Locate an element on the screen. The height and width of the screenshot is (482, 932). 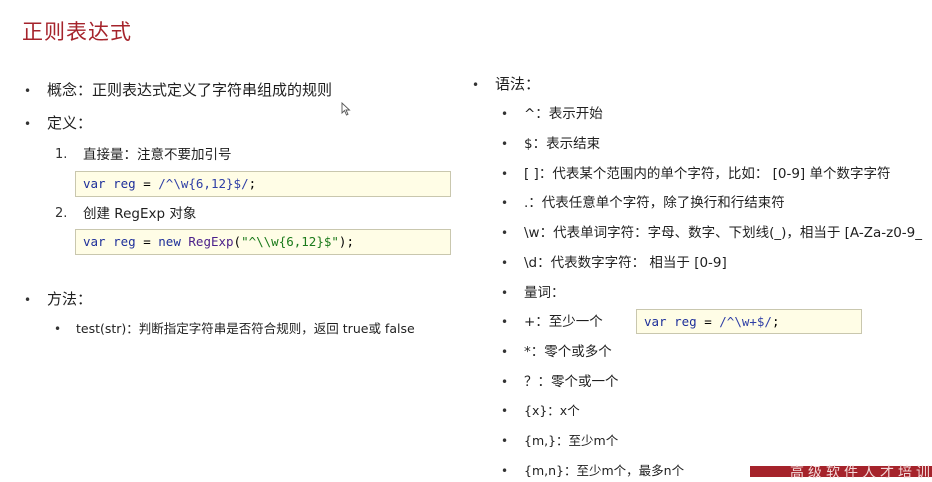
syntax-item: *：零个或多个 is located at coordinates (568, 352).